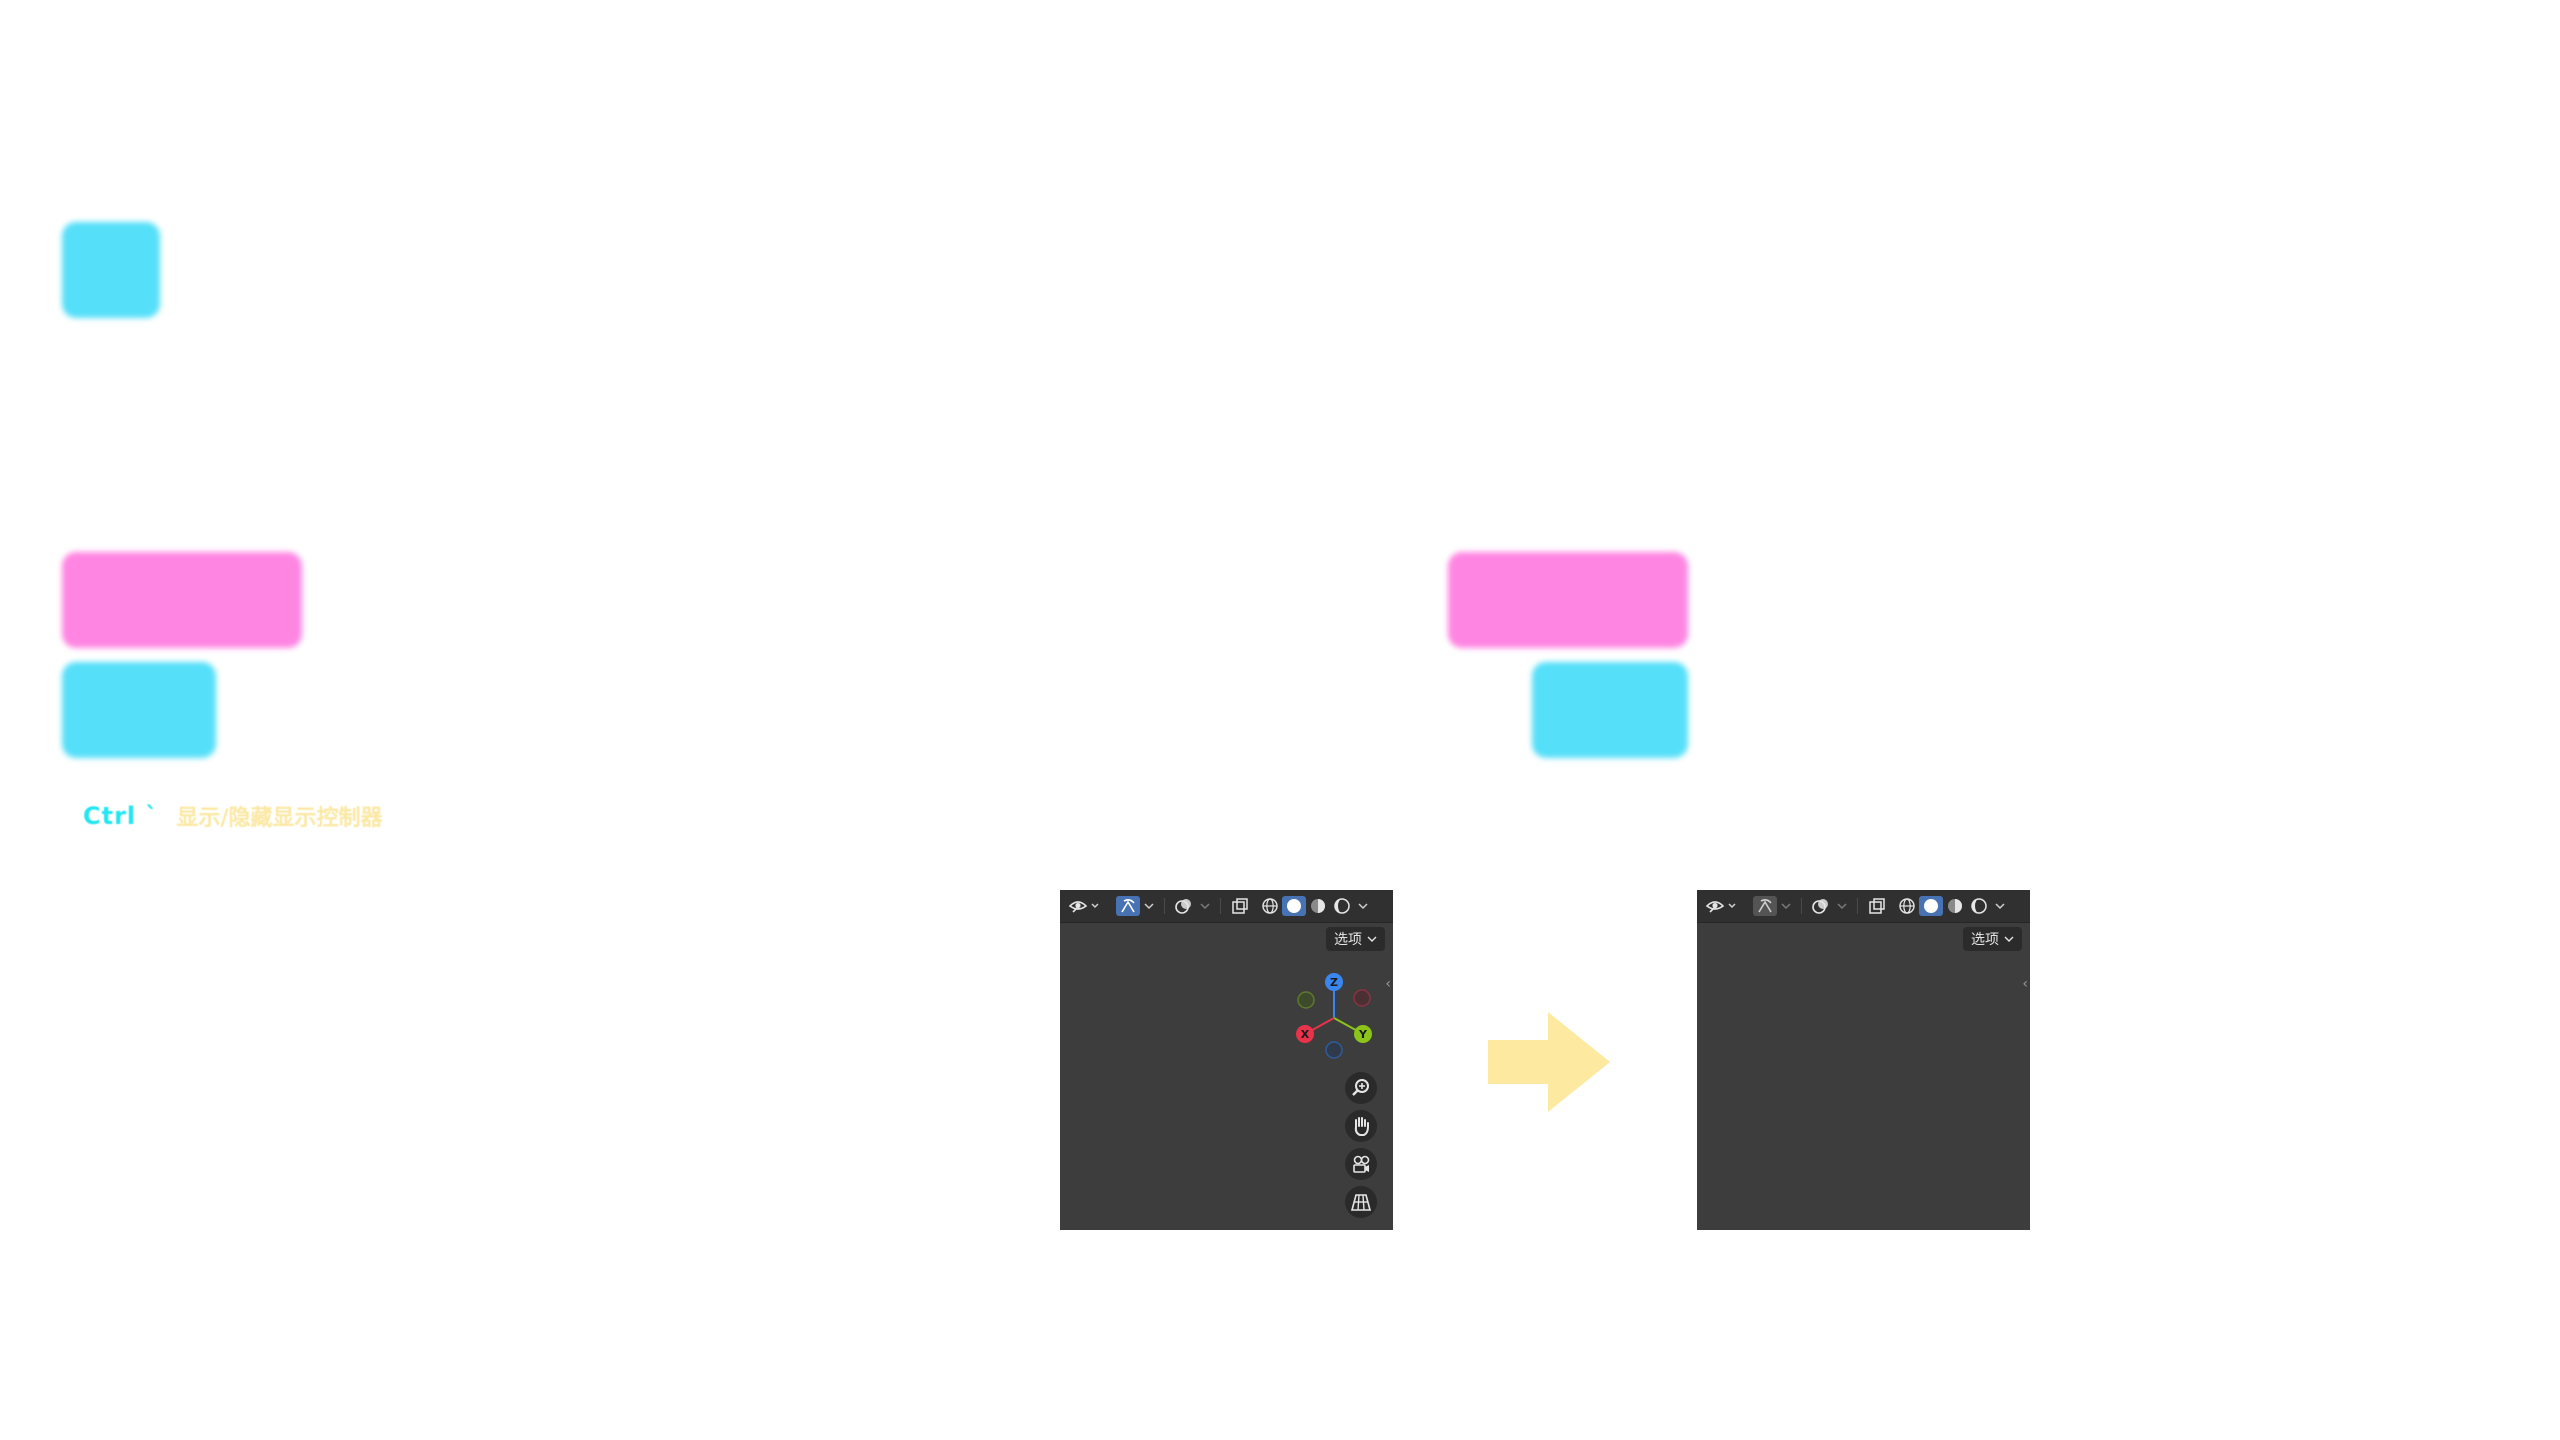  Describe the element at coordinates (1549, 1062) in the screenshot. I see `transition-arrow-icon` at that location.